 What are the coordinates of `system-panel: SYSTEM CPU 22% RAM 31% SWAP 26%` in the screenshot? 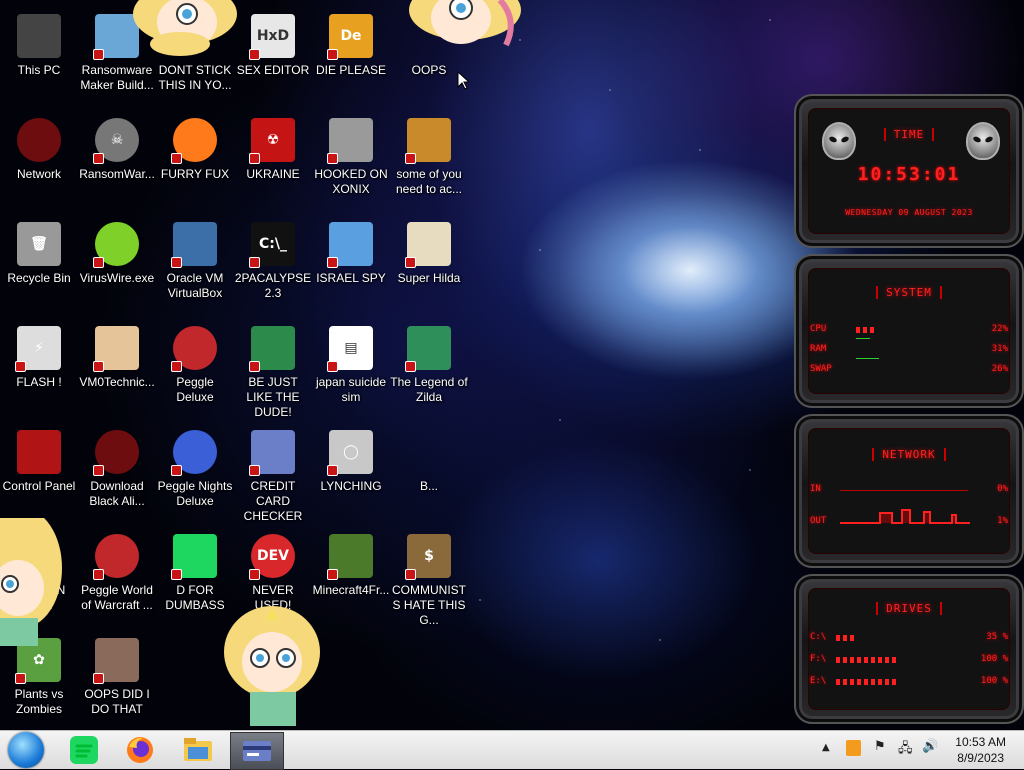 It's located at (909, 331).